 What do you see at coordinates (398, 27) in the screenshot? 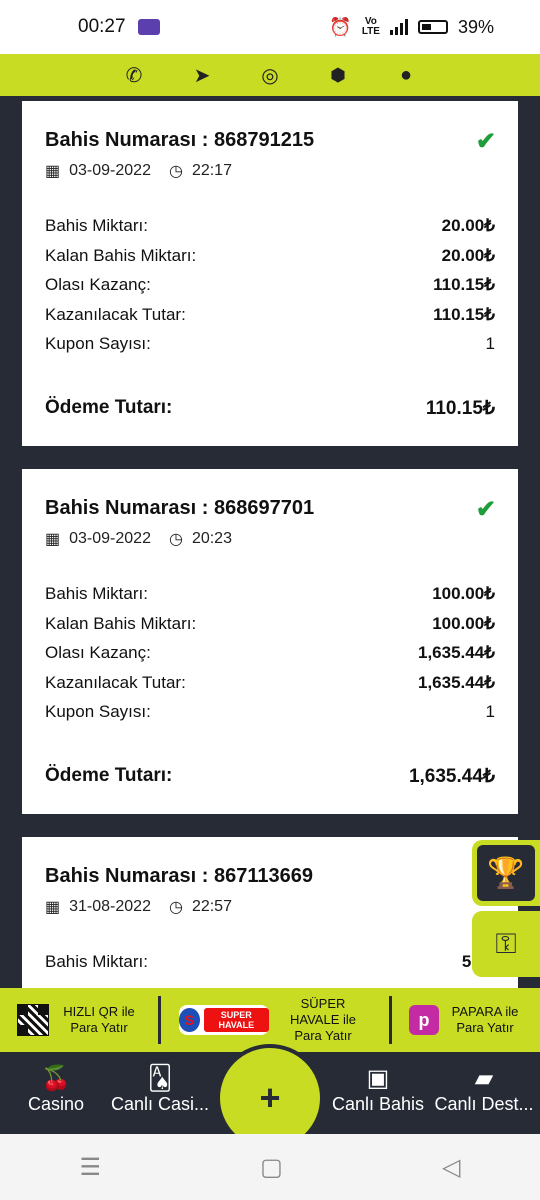
I see `signal-icon` at bounding box center [398, 27].